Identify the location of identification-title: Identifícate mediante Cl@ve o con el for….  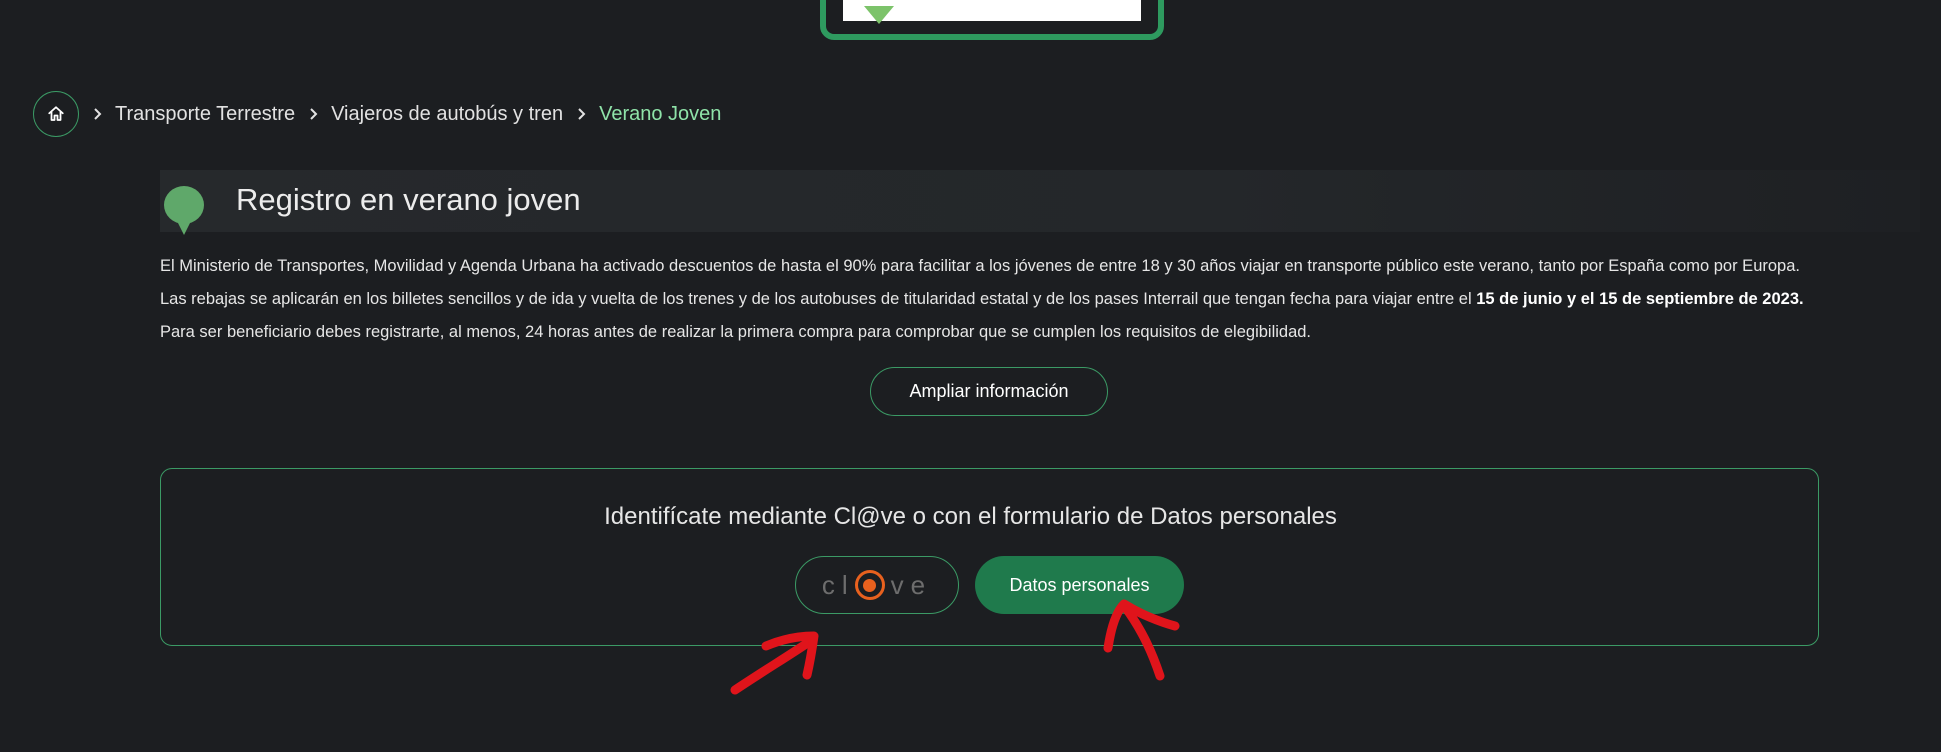
(970, 516).